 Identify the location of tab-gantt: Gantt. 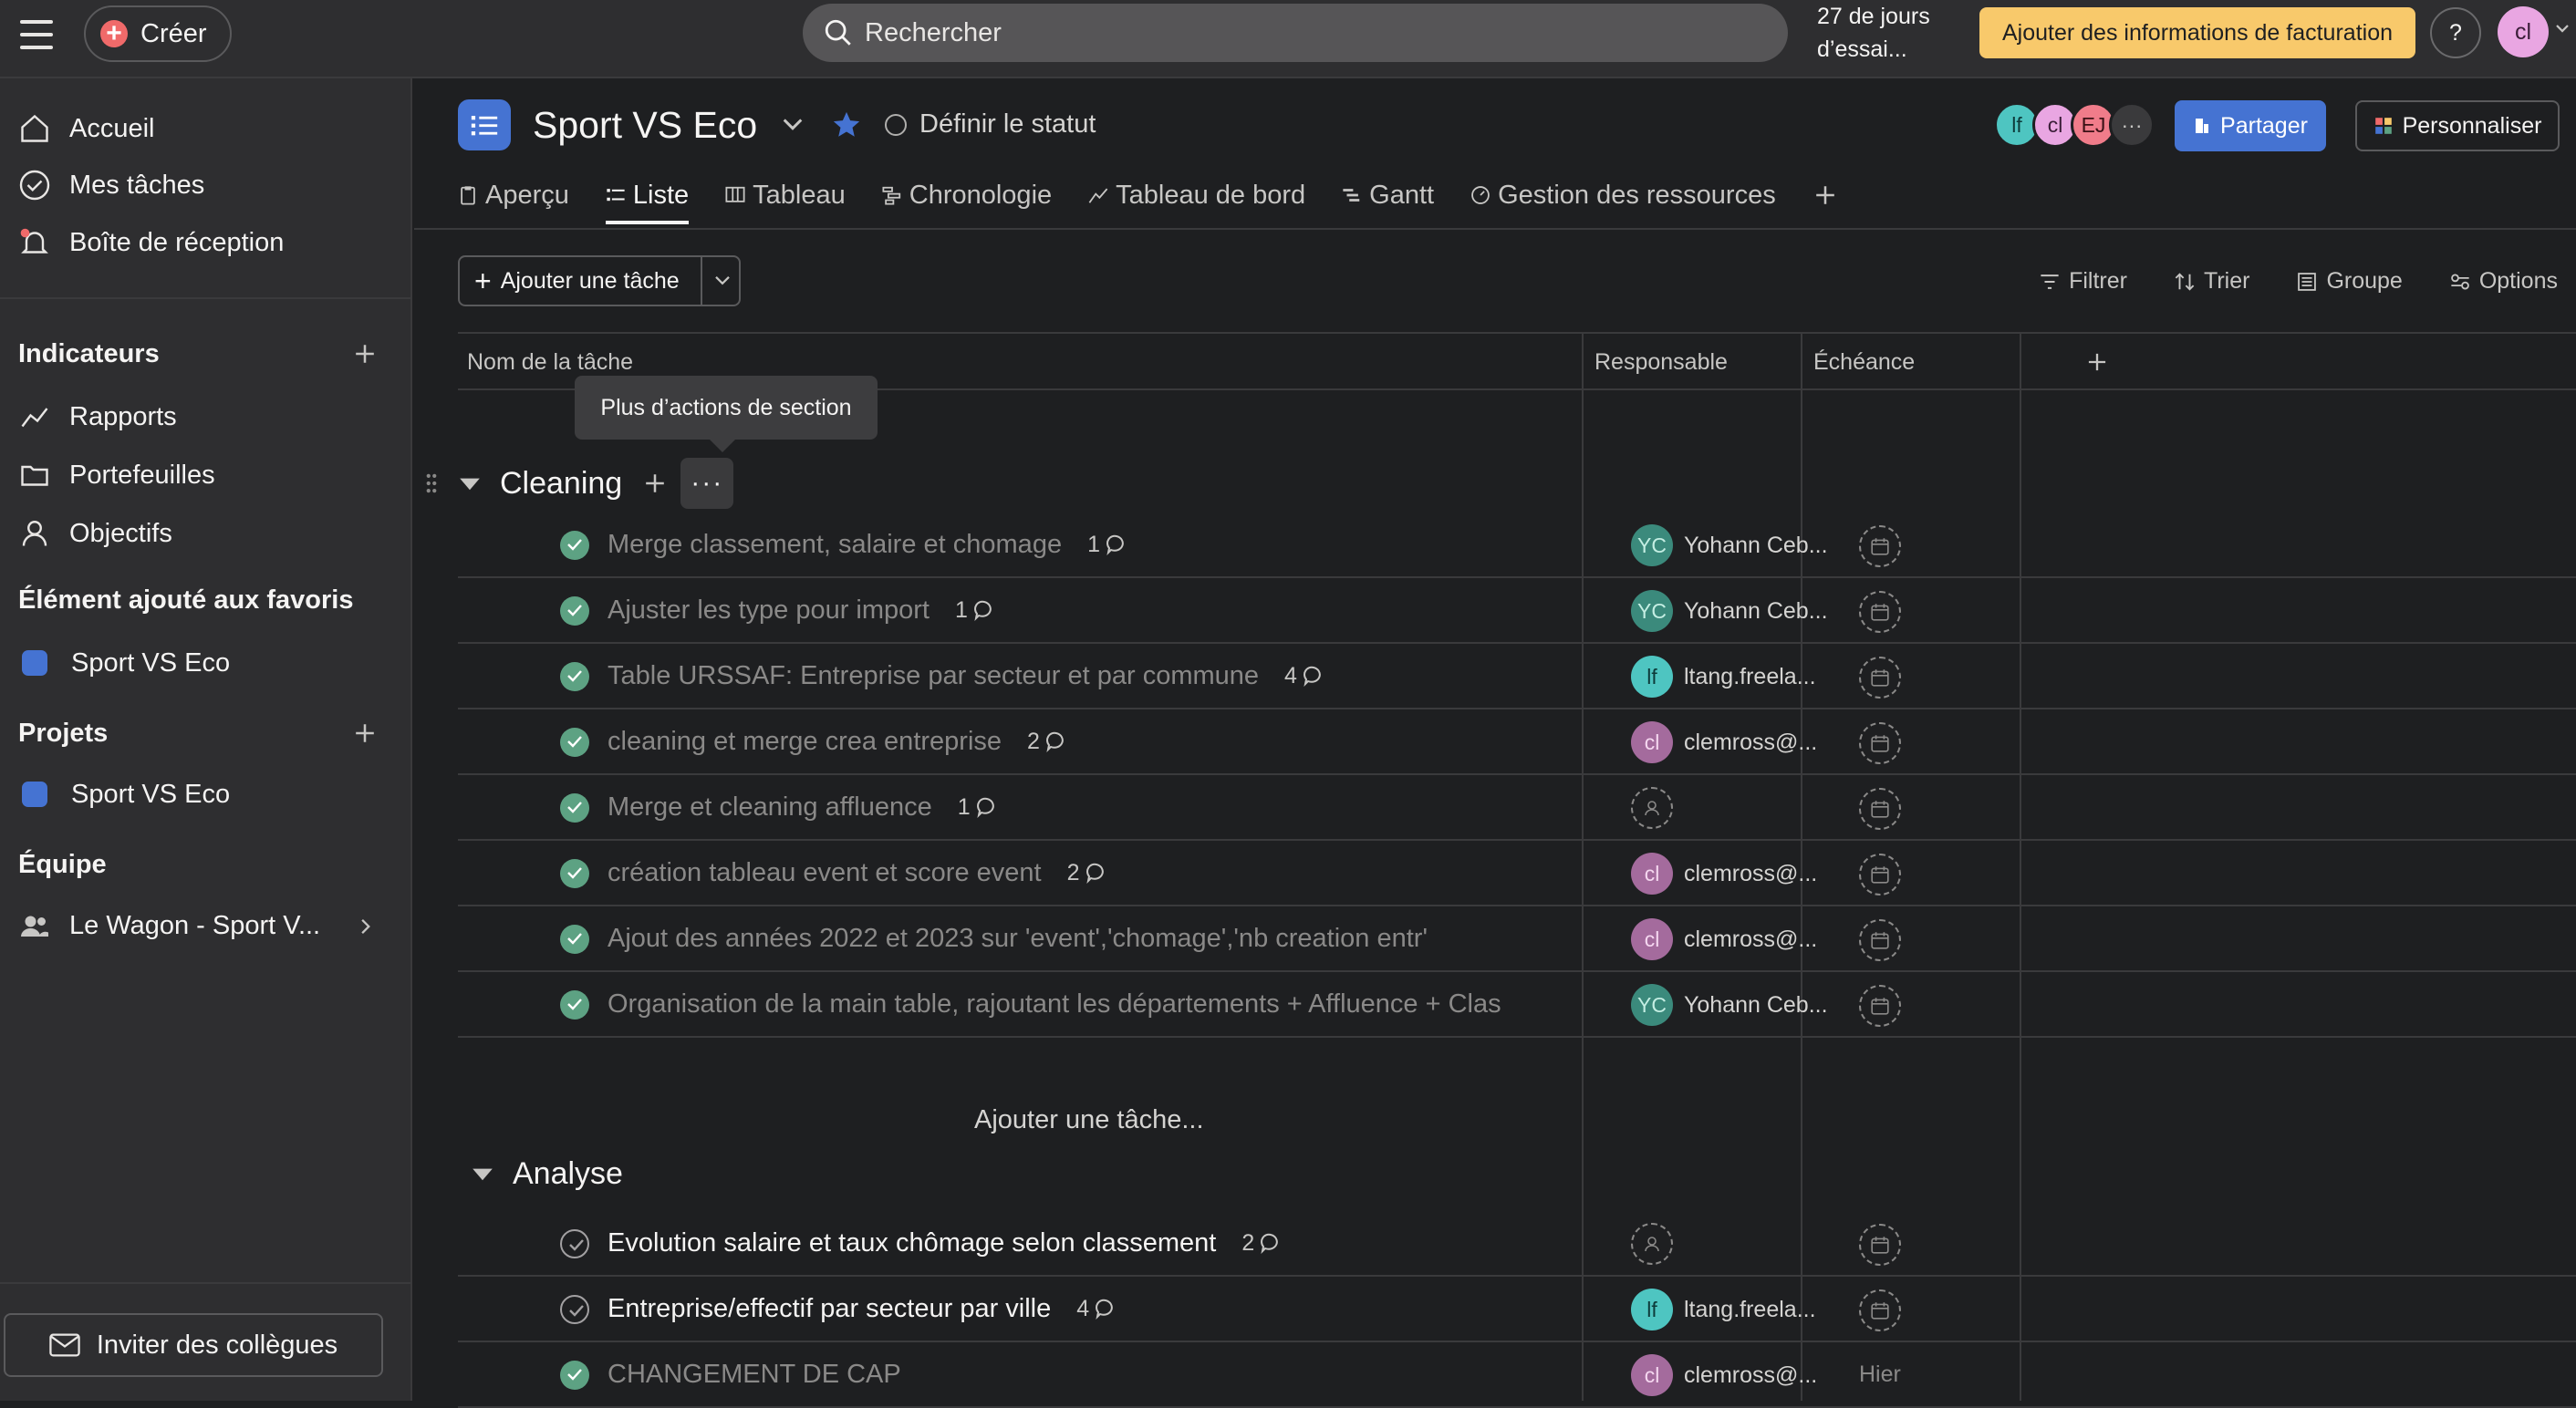
(1388, 196).